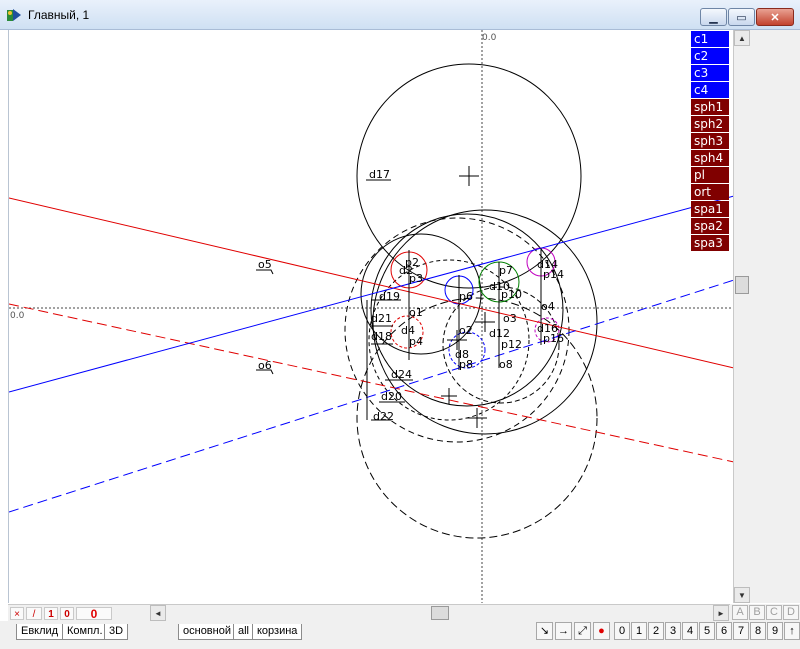 This screenshot has height=649, width=800. Describe the element at coordinates (381, 336) in the screenshot. I see `label-d18: d18` at that location.